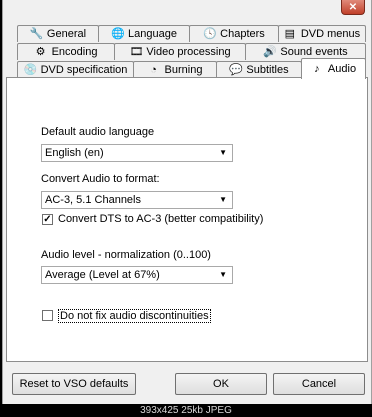 The image size is (372, 417). Describe the element at coordinates (98, 132) in the screenshot. I see `default-audio-language-label: Default audio language` at that location.